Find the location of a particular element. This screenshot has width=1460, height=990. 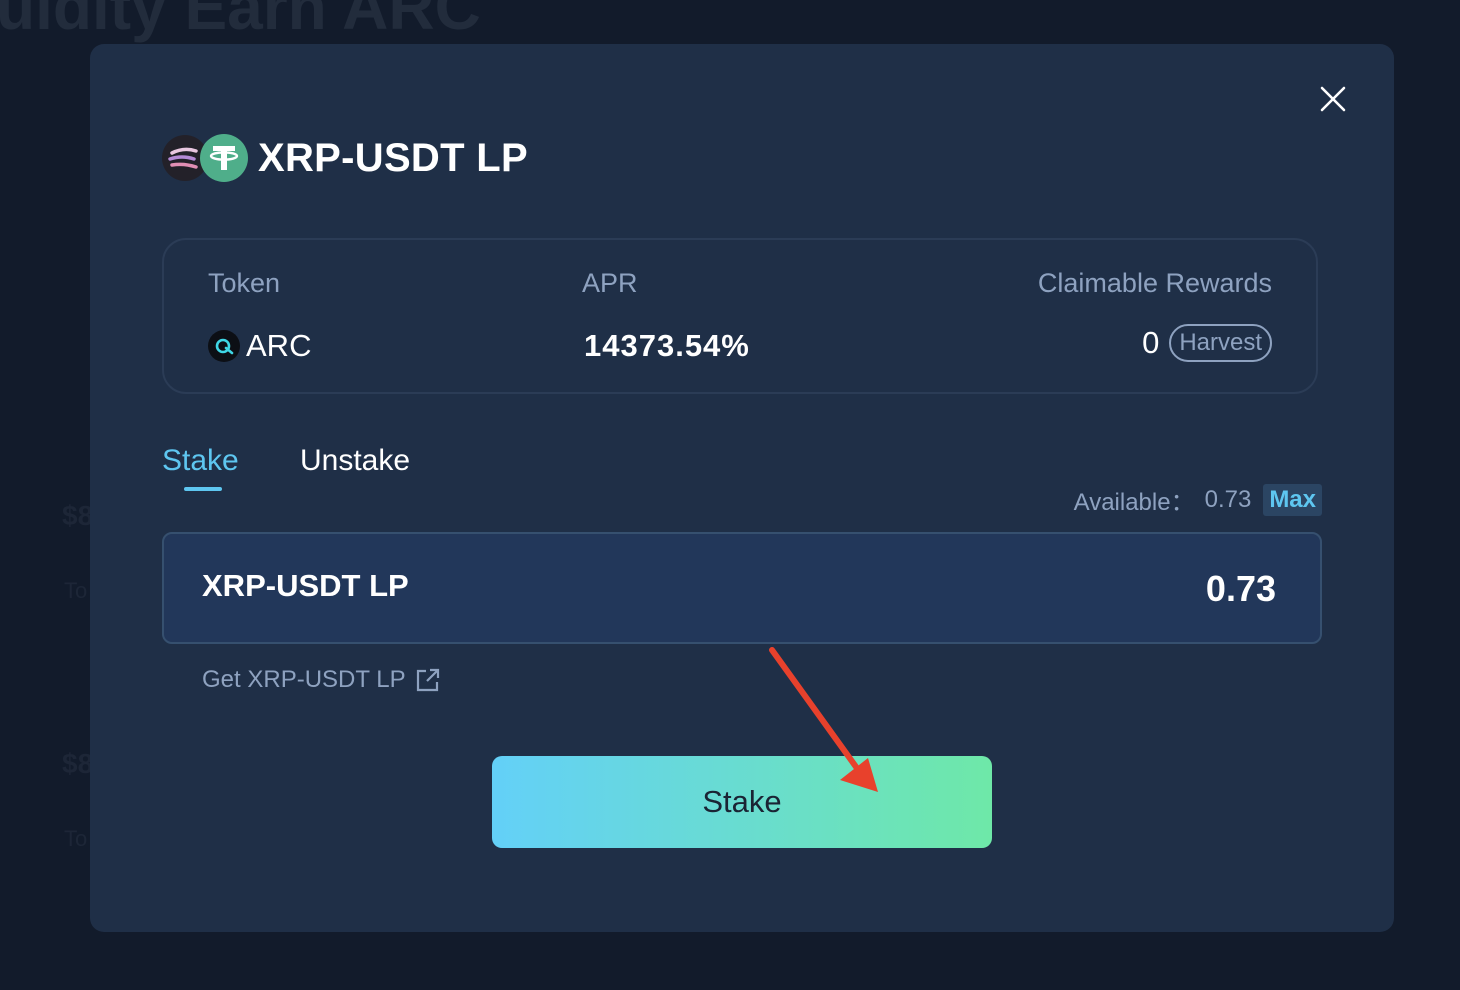

arc-token-icon is located at coordinates (224, 346).